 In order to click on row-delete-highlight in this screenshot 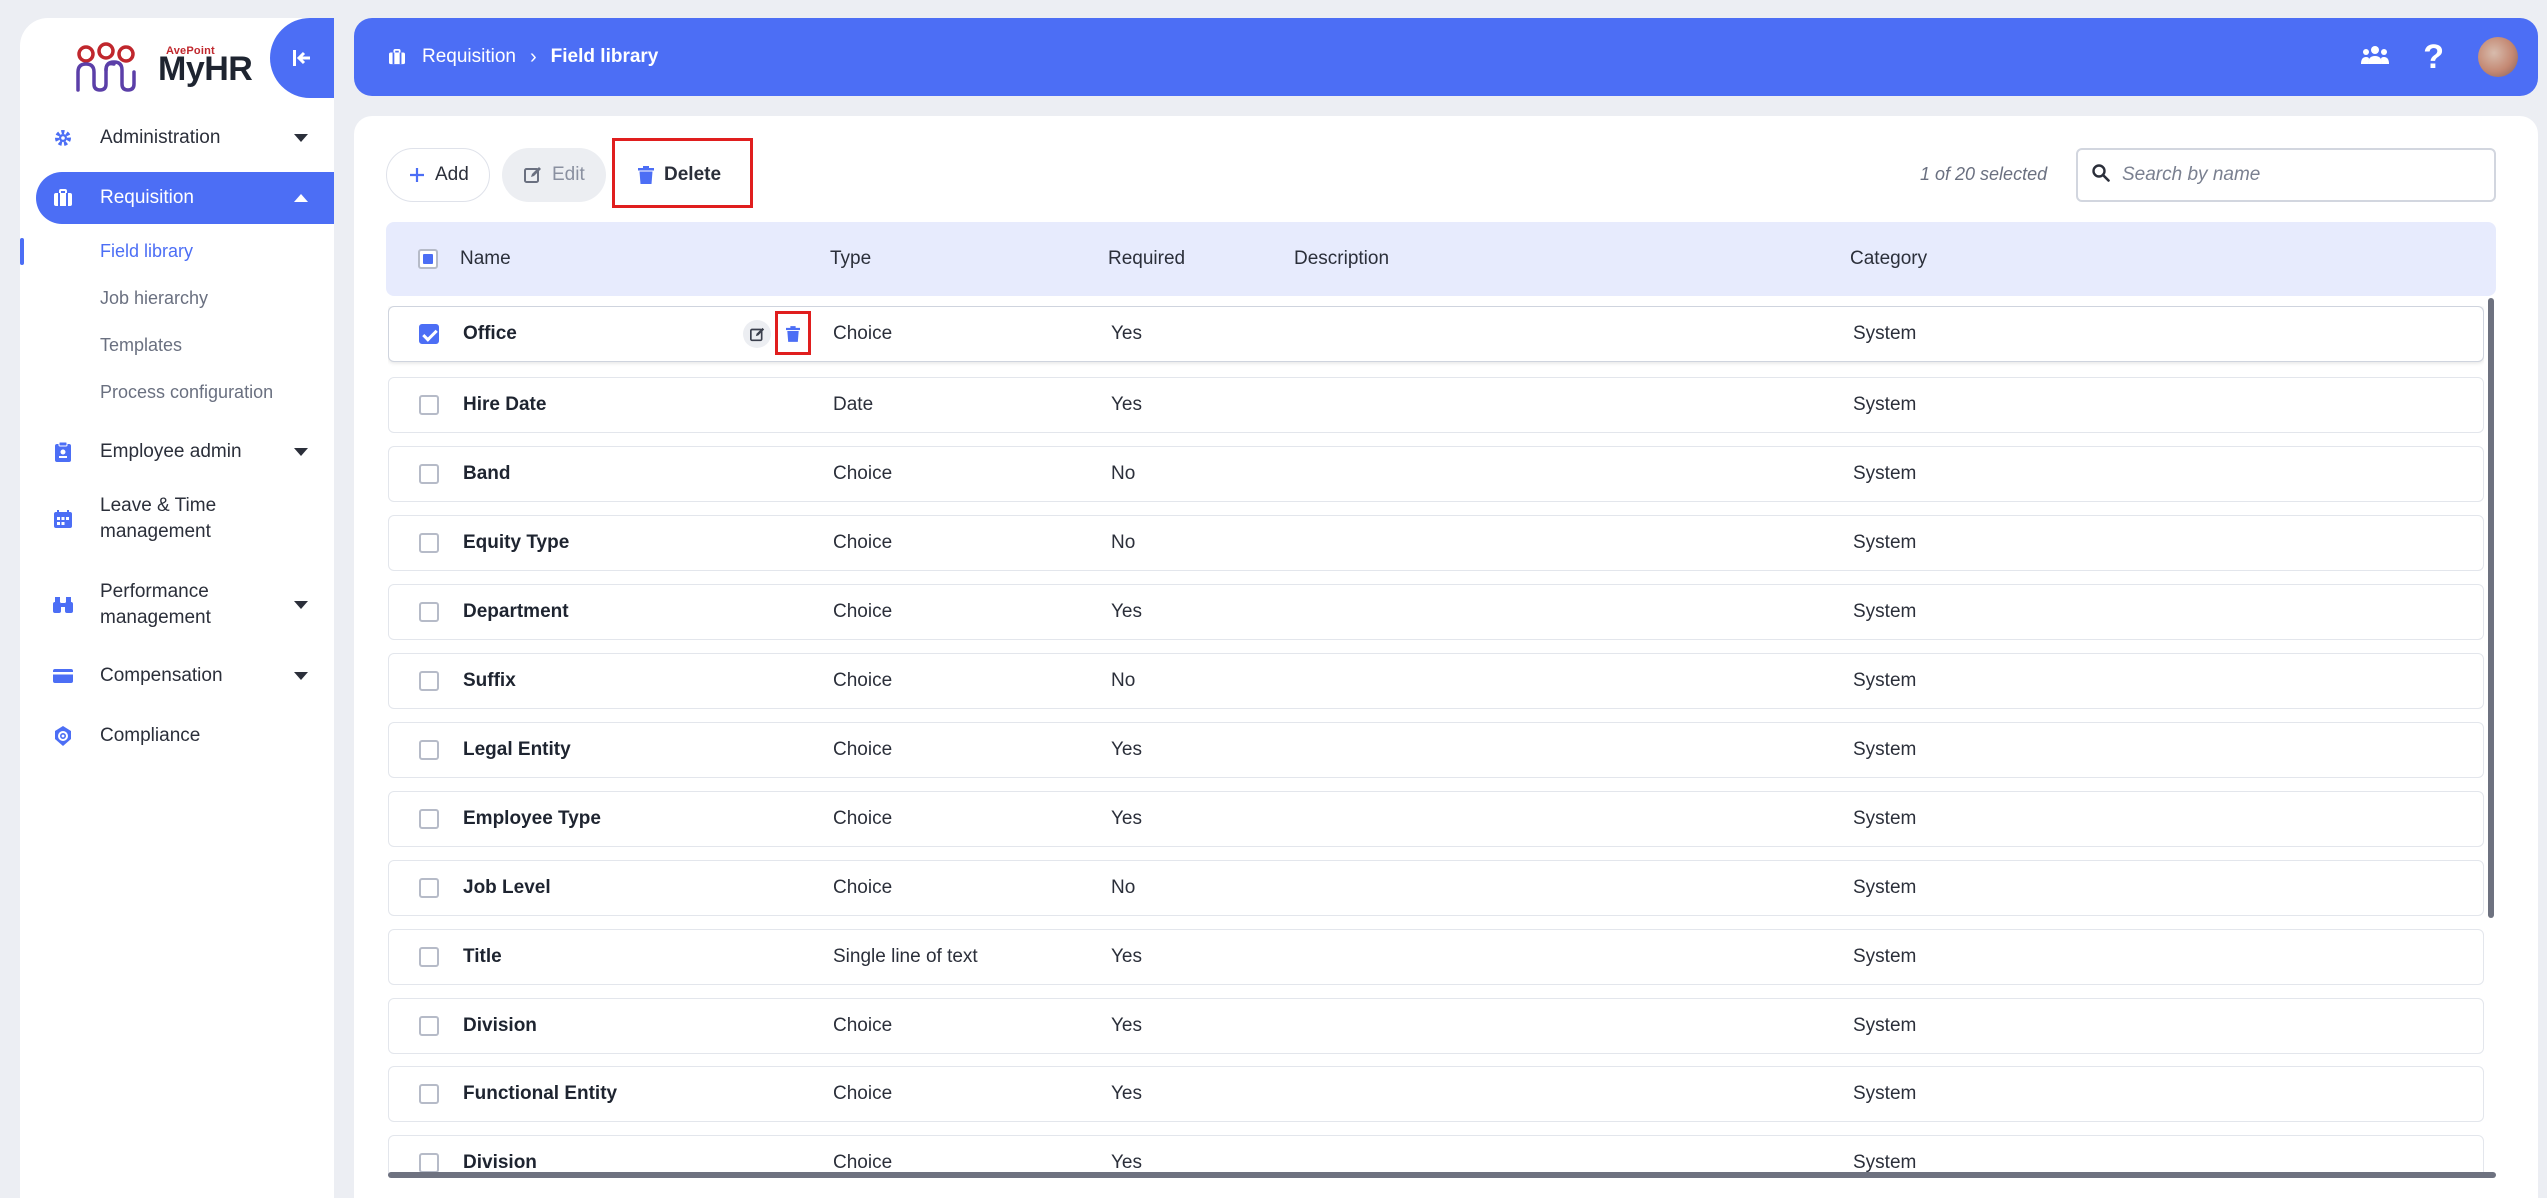, I will do `click(793, 333)`.